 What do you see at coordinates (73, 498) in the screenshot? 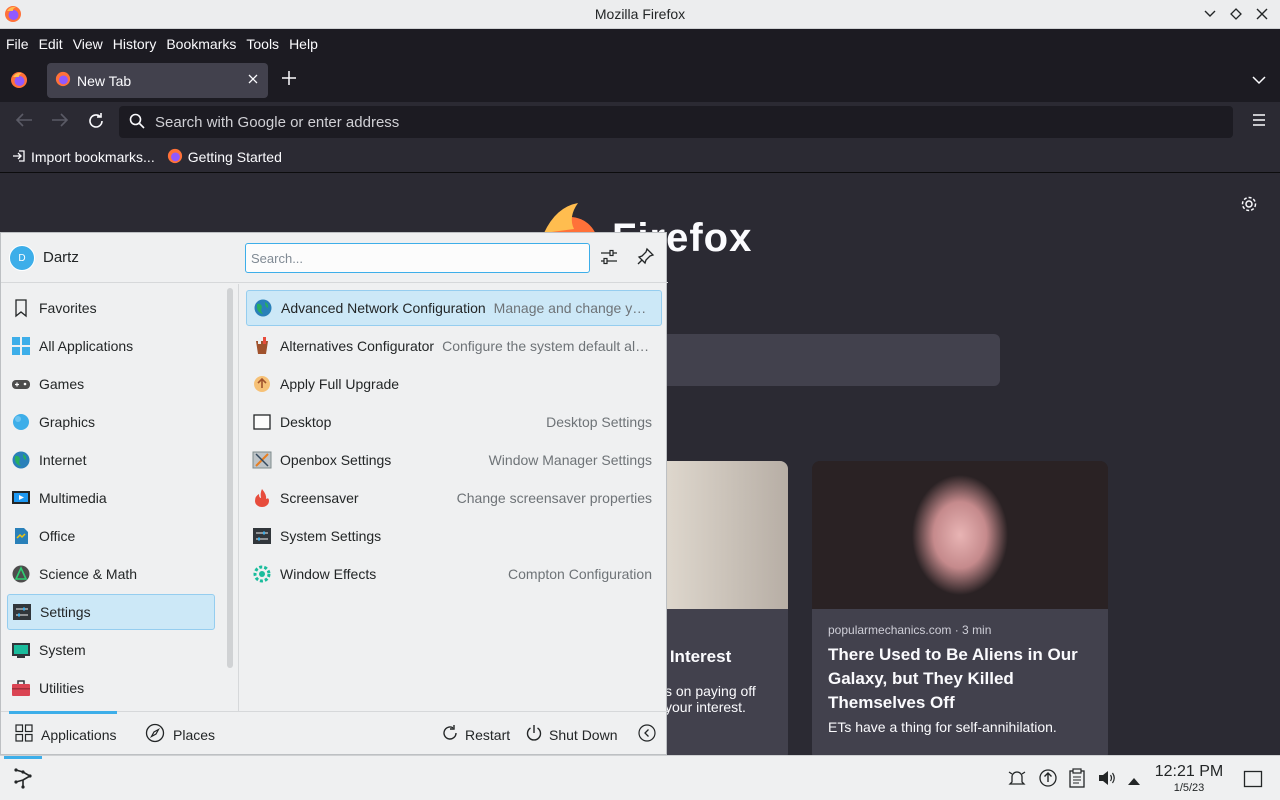
I see `category-label: Multimedia` at bounding box center [73, 498].